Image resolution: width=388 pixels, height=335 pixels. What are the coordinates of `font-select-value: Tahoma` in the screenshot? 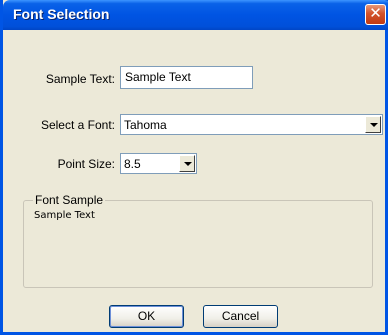 It's located at (145, 125).